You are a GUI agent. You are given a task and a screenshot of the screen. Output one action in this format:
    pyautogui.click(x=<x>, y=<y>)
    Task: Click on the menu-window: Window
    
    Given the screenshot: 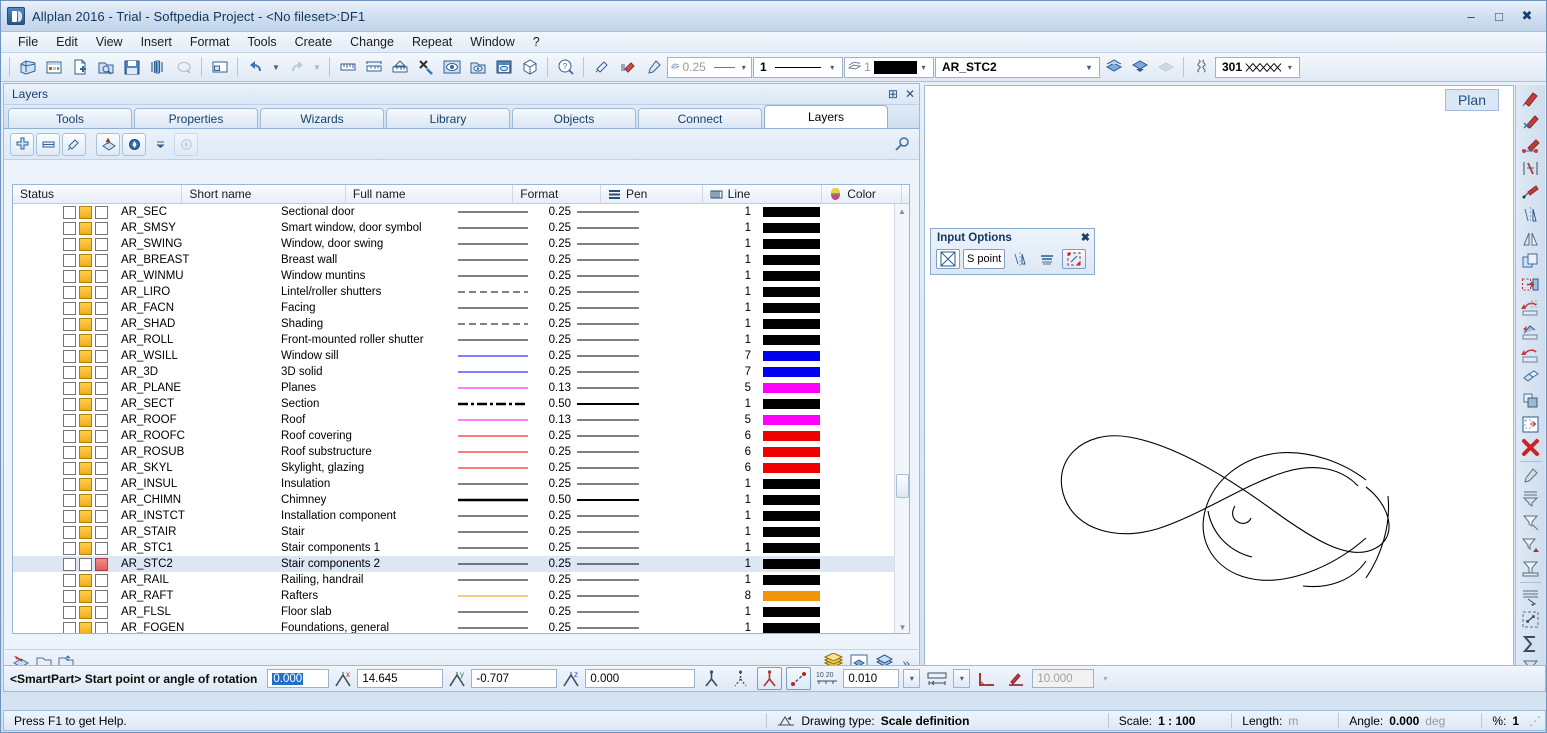 What is the action you would take?
    pyautogui.click(x=492, y=42)
    